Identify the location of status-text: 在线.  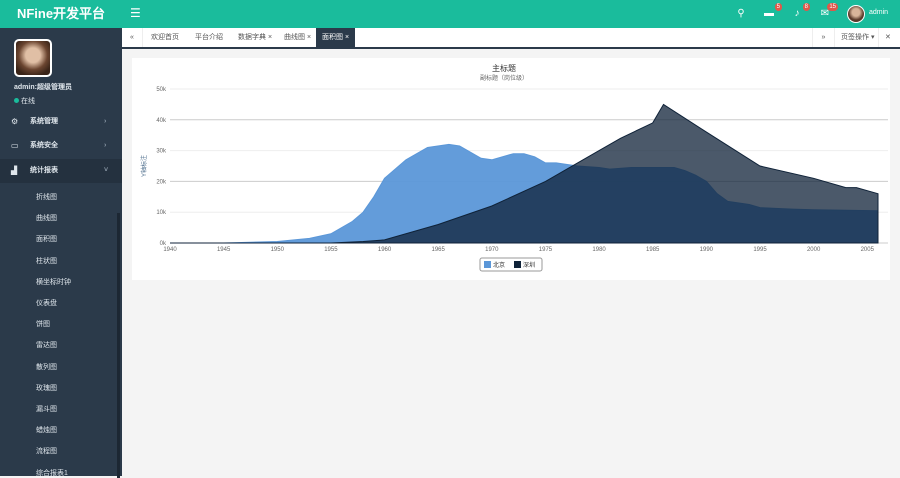
(28, 101).